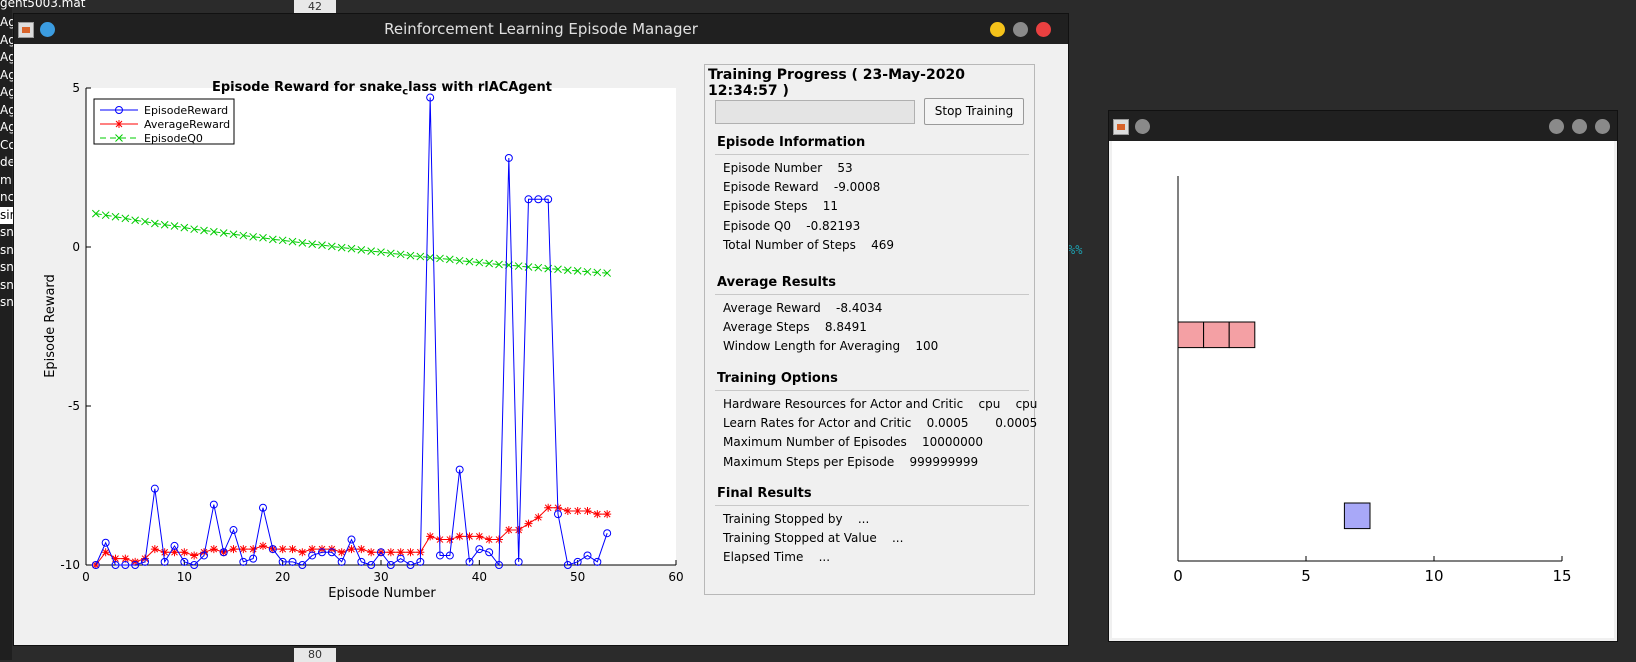 The width and height of the screenshot is (1636, 662). Describe the element at coordinates (1306, 576) in the screenshot. I see `snake-x-tick-label: 5` at that location.